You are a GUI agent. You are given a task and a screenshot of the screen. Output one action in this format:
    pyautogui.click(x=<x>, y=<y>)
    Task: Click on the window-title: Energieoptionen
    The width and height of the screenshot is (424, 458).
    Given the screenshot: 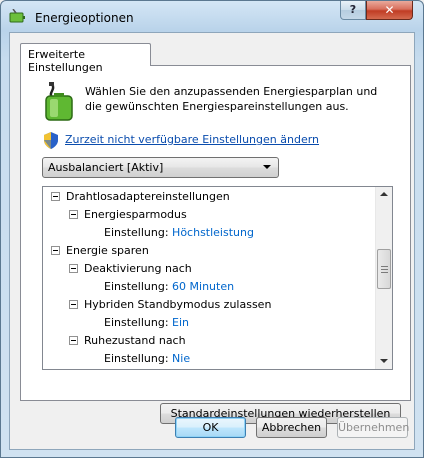 What is the action you would take?
    pyautogui.click(x=84, y=18)
    